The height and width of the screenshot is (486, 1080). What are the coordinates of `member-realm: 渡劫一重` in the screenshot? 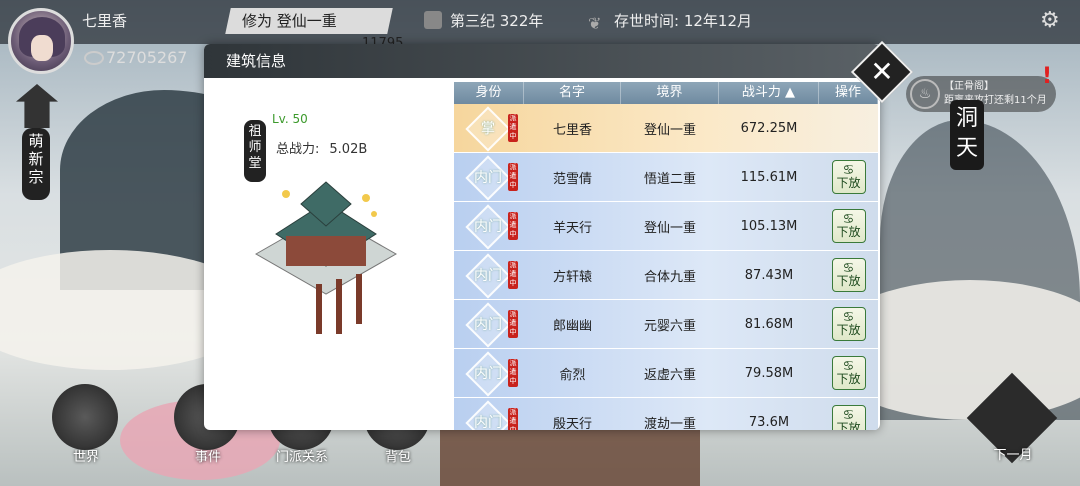 It's located at (669, 423).